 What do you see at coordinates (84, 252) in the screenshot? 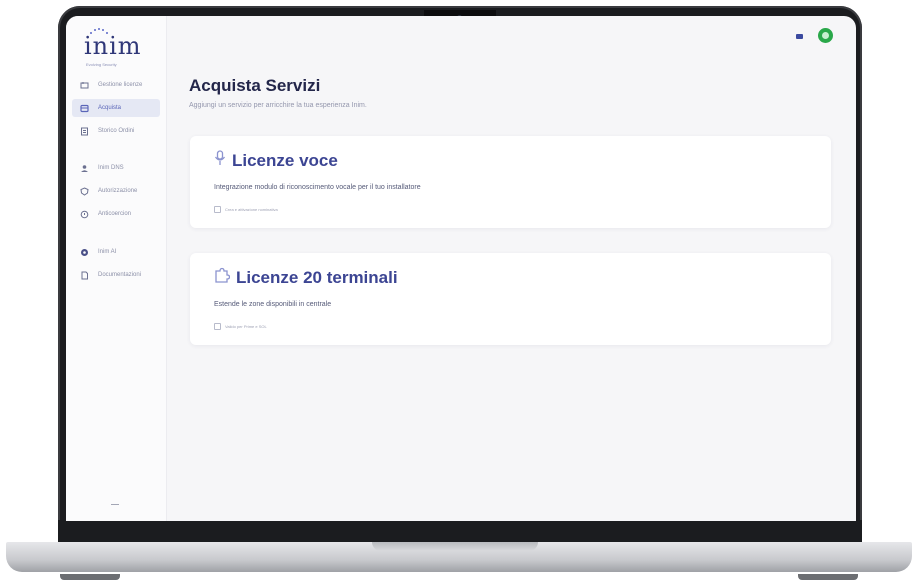
I see `ai-icon` at bounding box center [84, 252].